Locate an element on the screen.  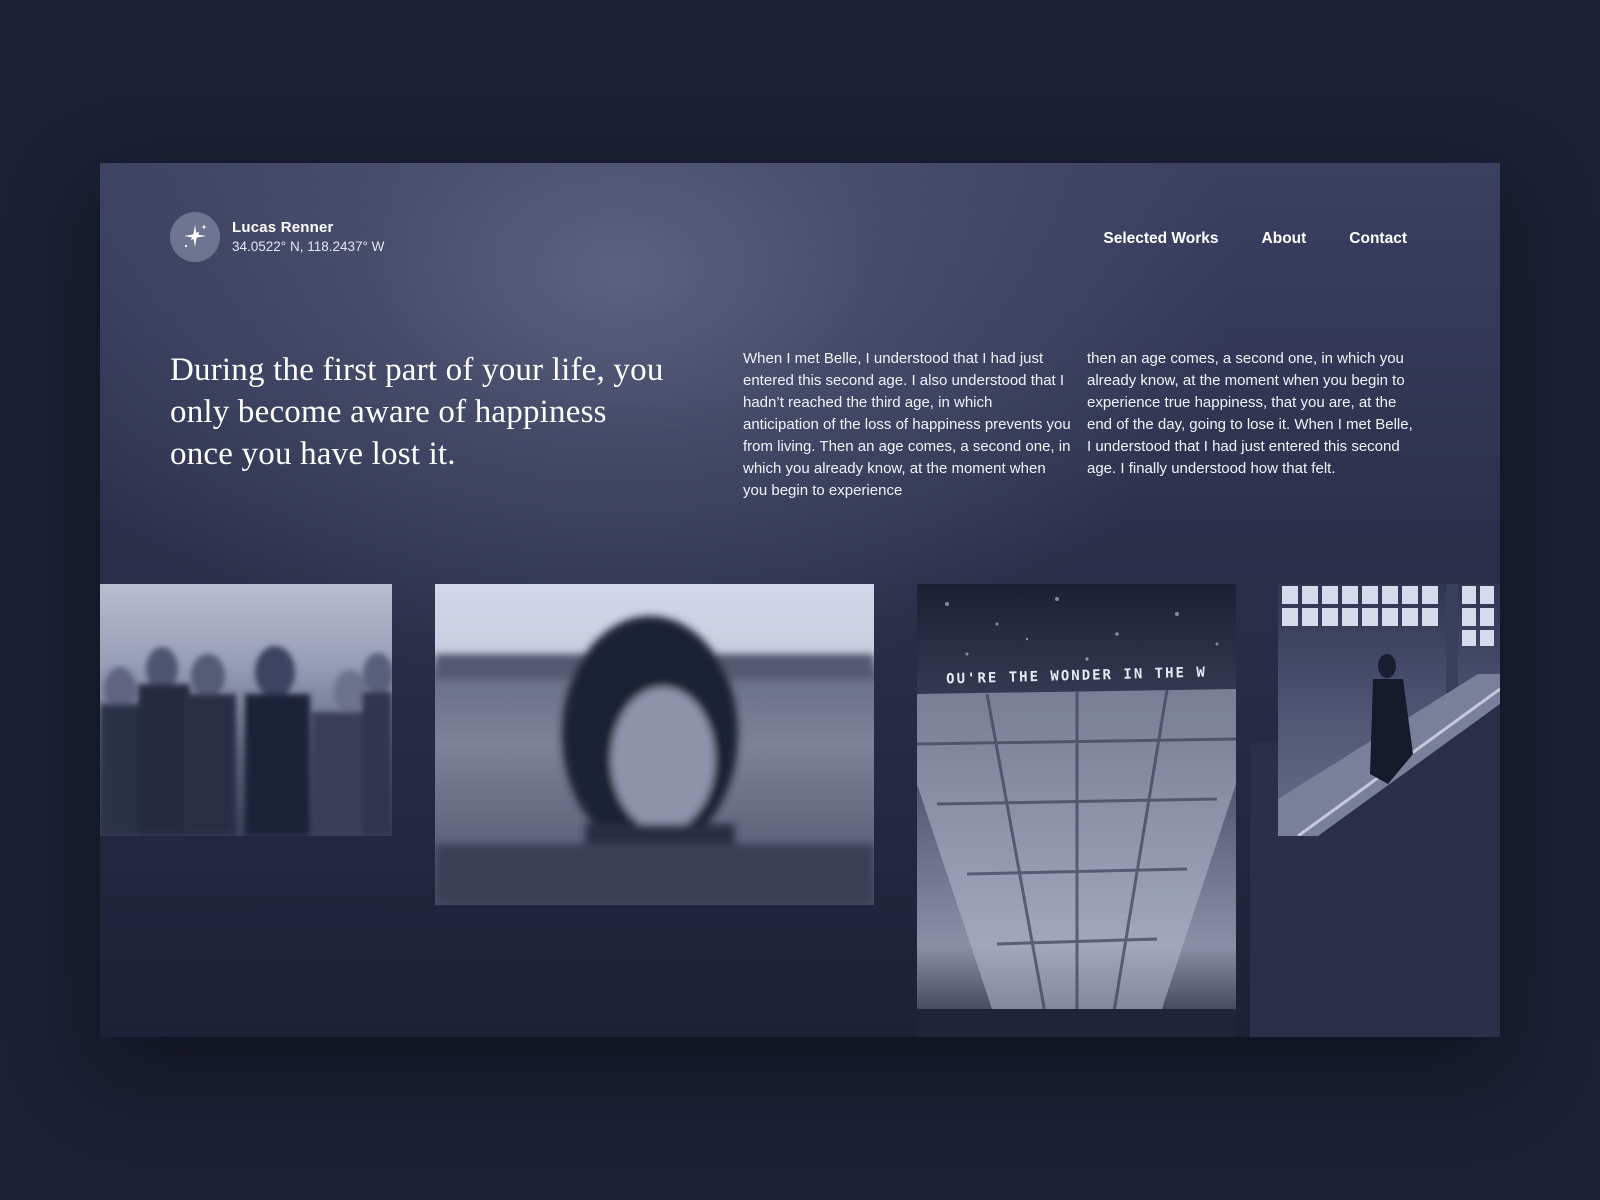
brand-name: Lucas Renner is located at coordinates (308, 228).